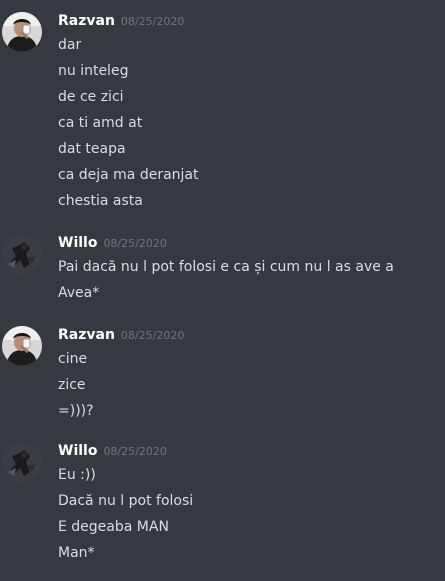  Describe the element at coordinates (72, 385) in the screenshot. I see `message-text: zice` at that location.